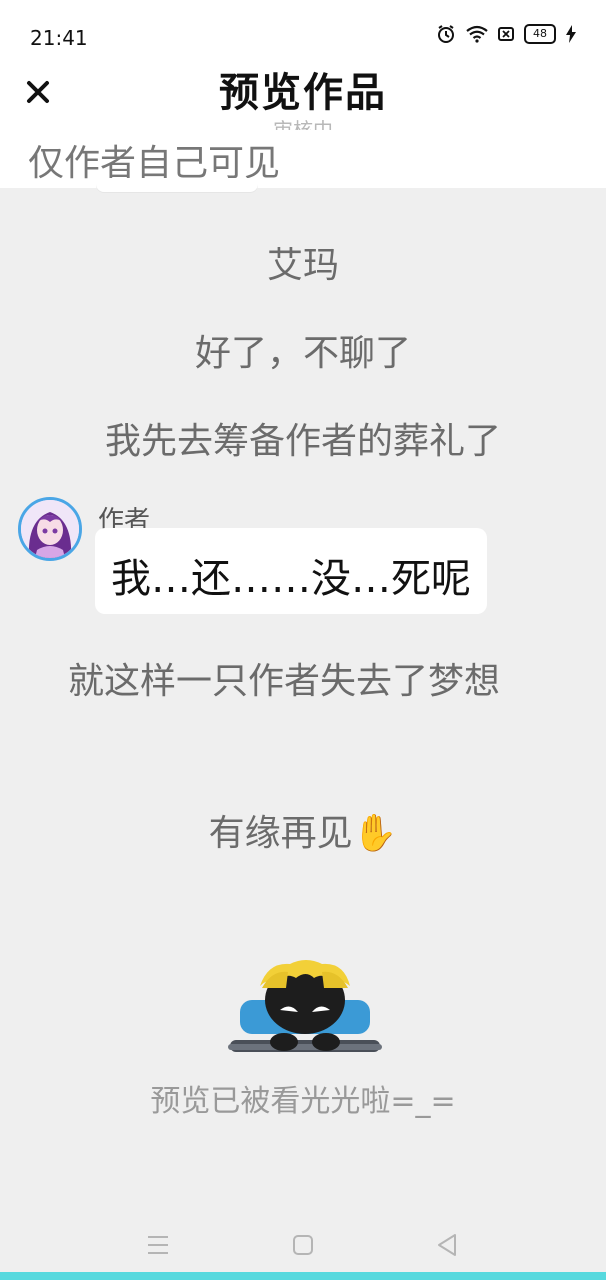 This screenshot has width=606, height=1280. Describe the element at coordinates (303, 93) in the screenshot. I see `page-title: 预览作品` at that location.